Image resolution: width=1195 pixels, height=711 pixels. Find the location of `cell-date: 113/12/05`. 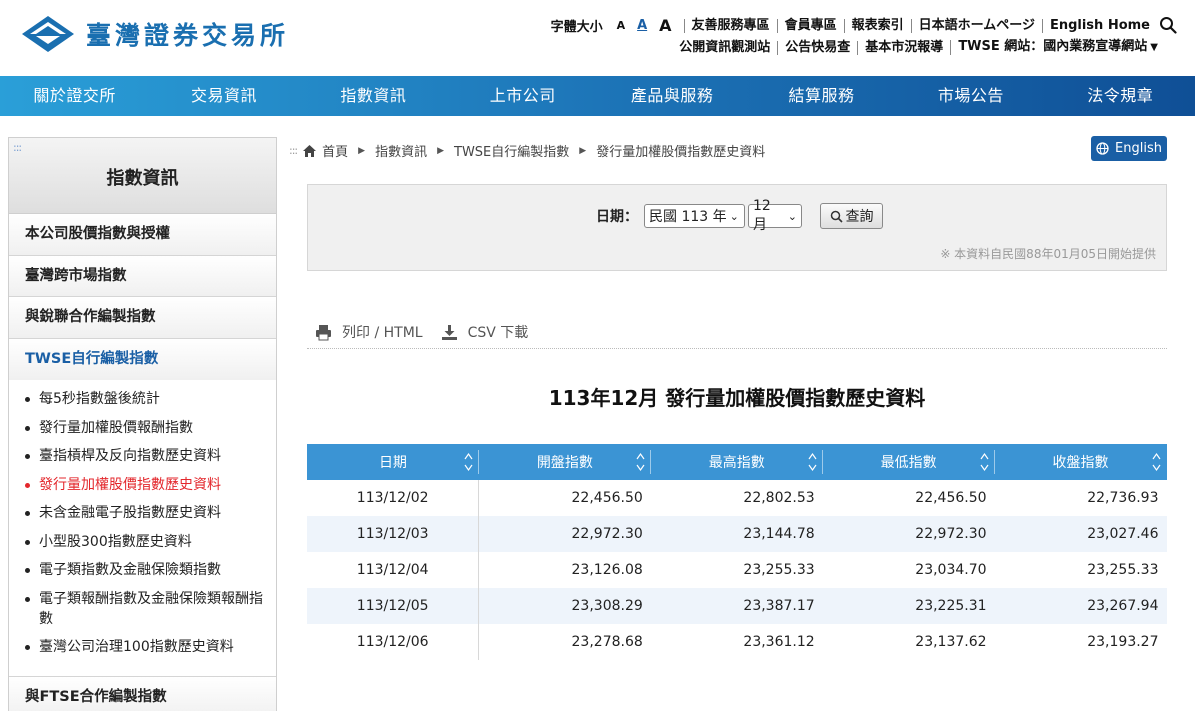

cell-date: 113/12/05 is located at coordinates (393, 606).